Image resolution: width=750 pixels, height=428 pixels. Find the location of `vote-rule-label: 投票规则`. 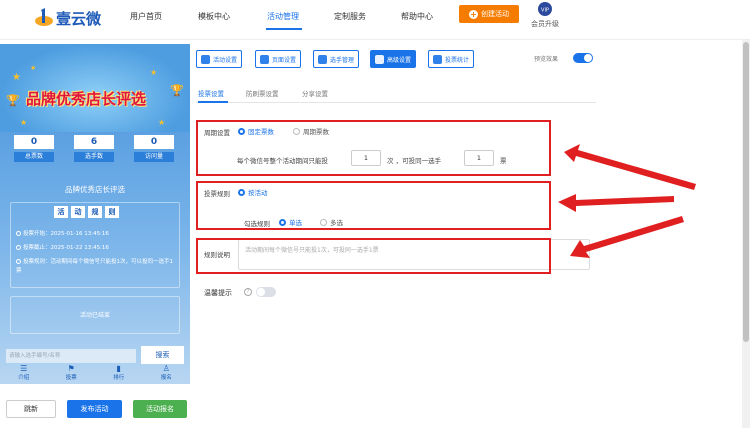

vote-rule-label: 投票规则 is located at coordinates (217, 194).